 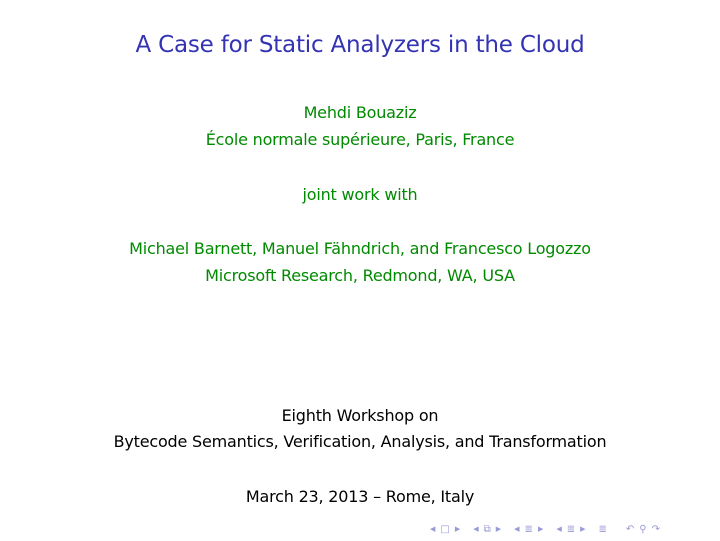 I want to click on section-icon: ≣, so click(x=529, y=529).